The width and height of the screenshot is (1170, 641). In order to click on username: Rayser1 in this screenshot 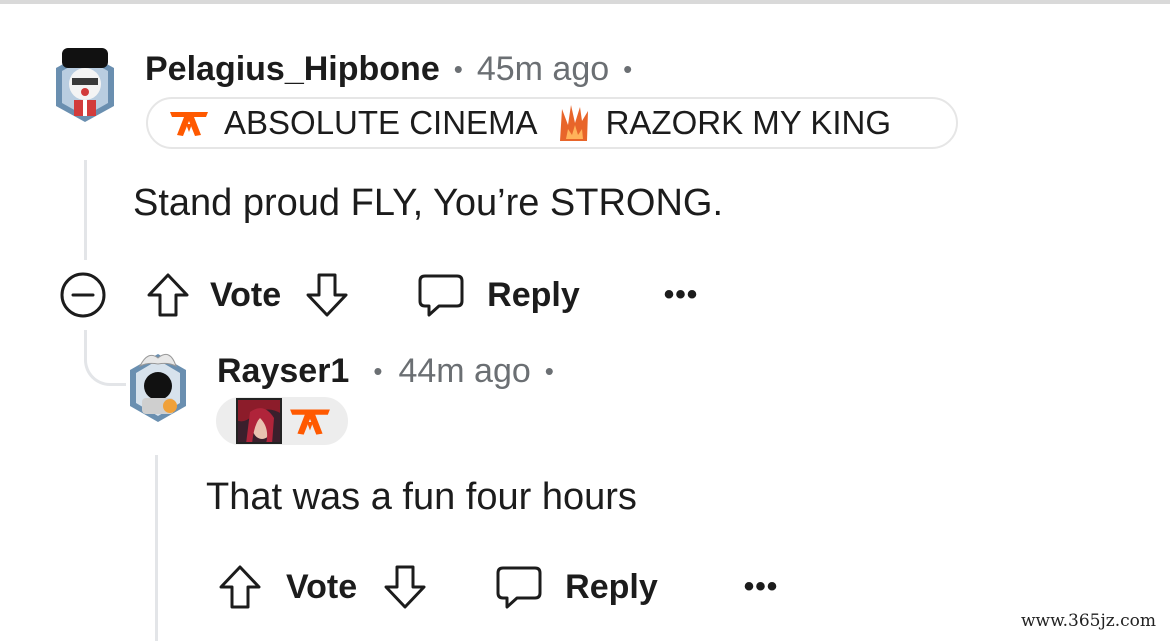, I will do `click(283, 371)`.